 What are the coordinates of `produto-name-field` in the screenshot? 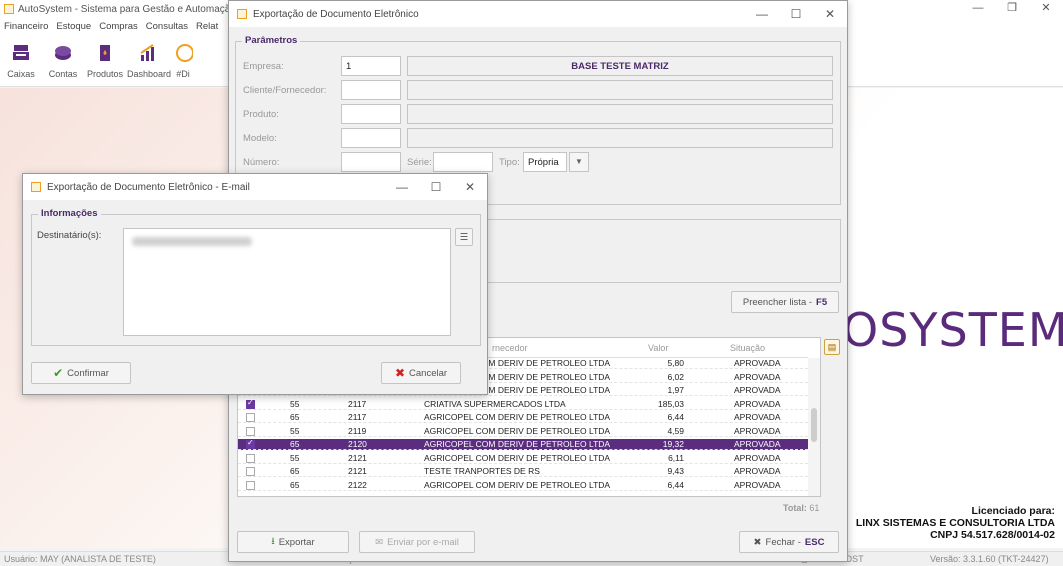 It's located at (620, 114).